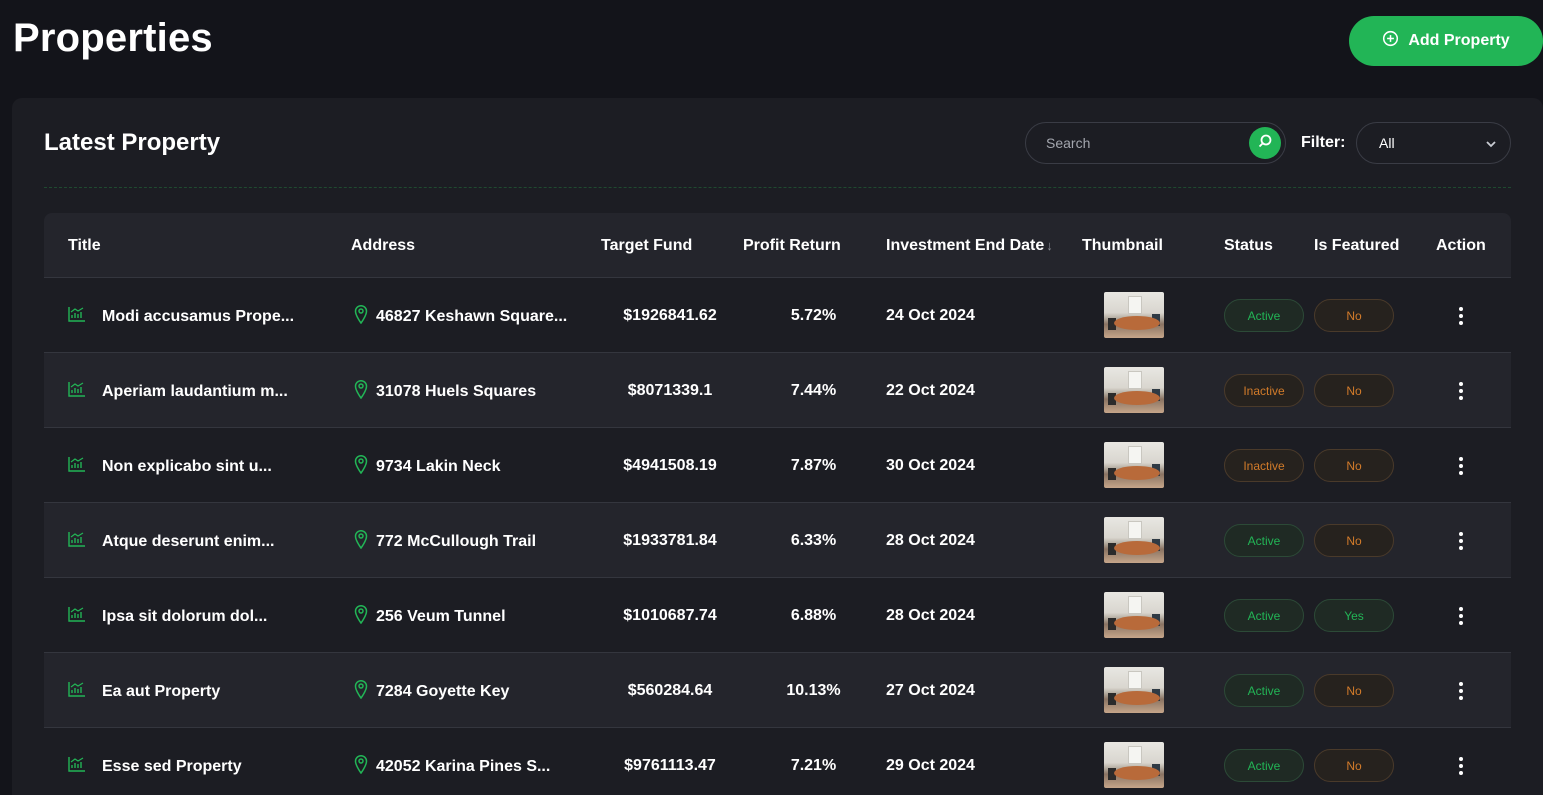  Describe the element at coordinates (930, 765) in the screenshot. I see `investment-end-date: 29 Oct 2024` at that location.